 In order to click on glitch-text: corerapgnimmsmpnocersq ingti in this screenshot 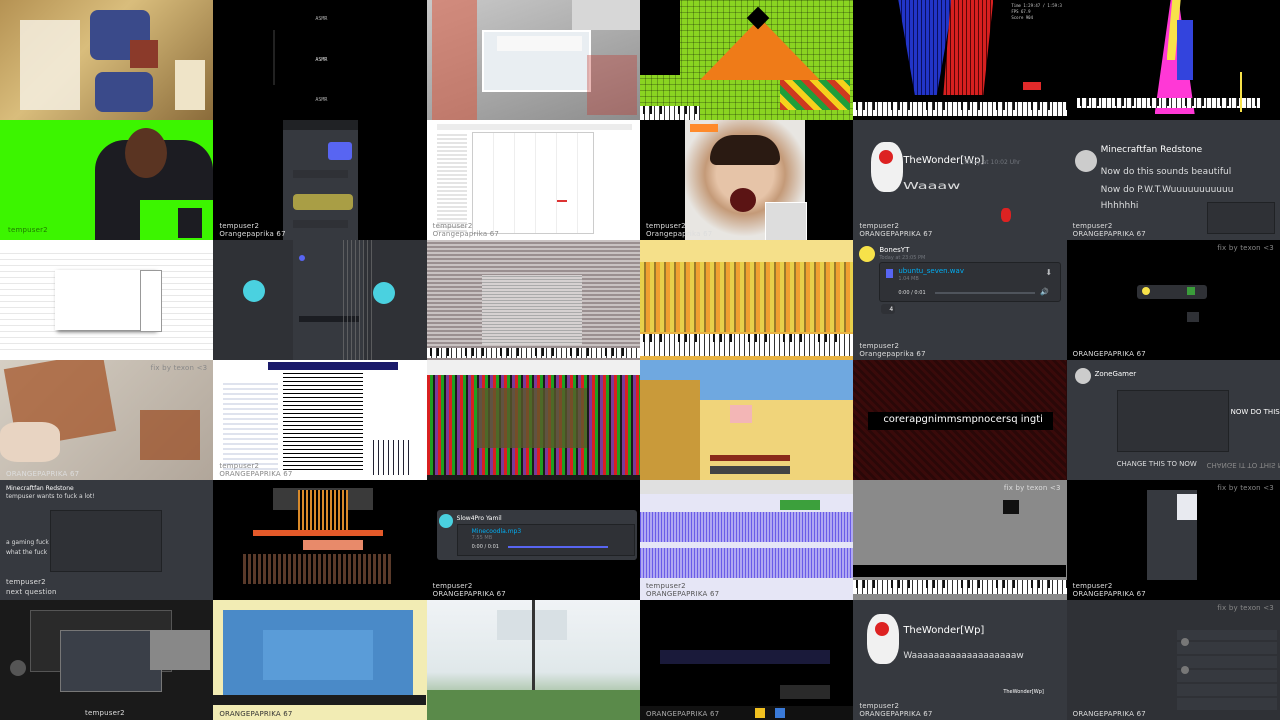, I will do `click(963, 419)`.